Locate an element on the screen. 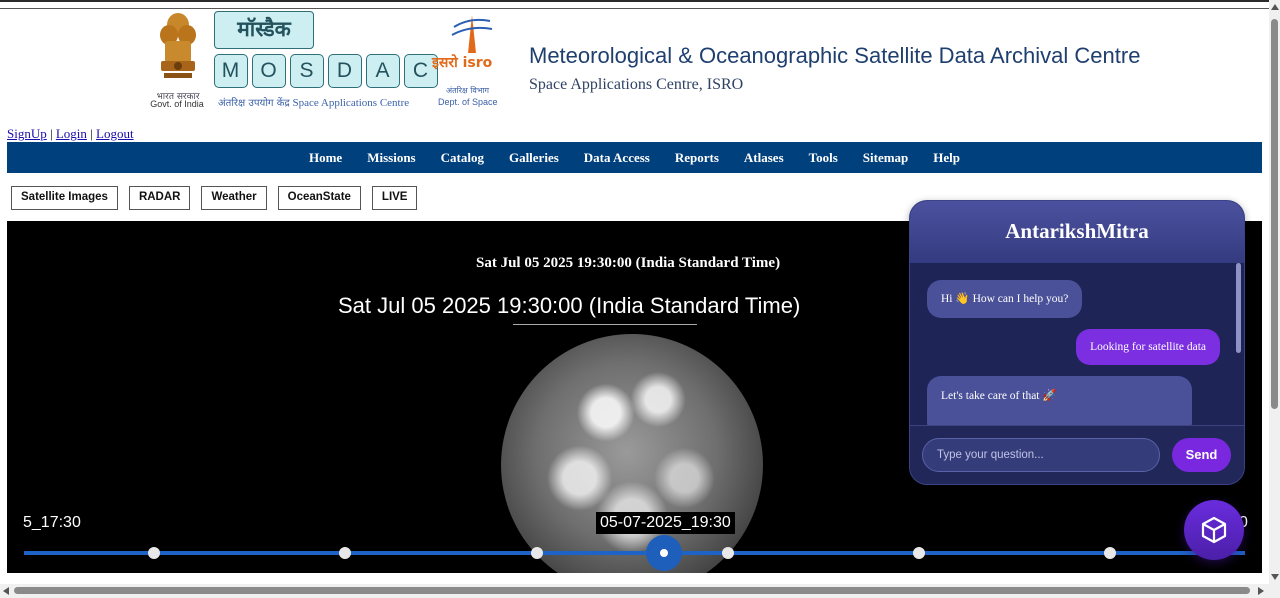 Image resolution: width=1280 pixels, height=598 pixels. scroll-up-icon is located at coordinates (1275, 7).